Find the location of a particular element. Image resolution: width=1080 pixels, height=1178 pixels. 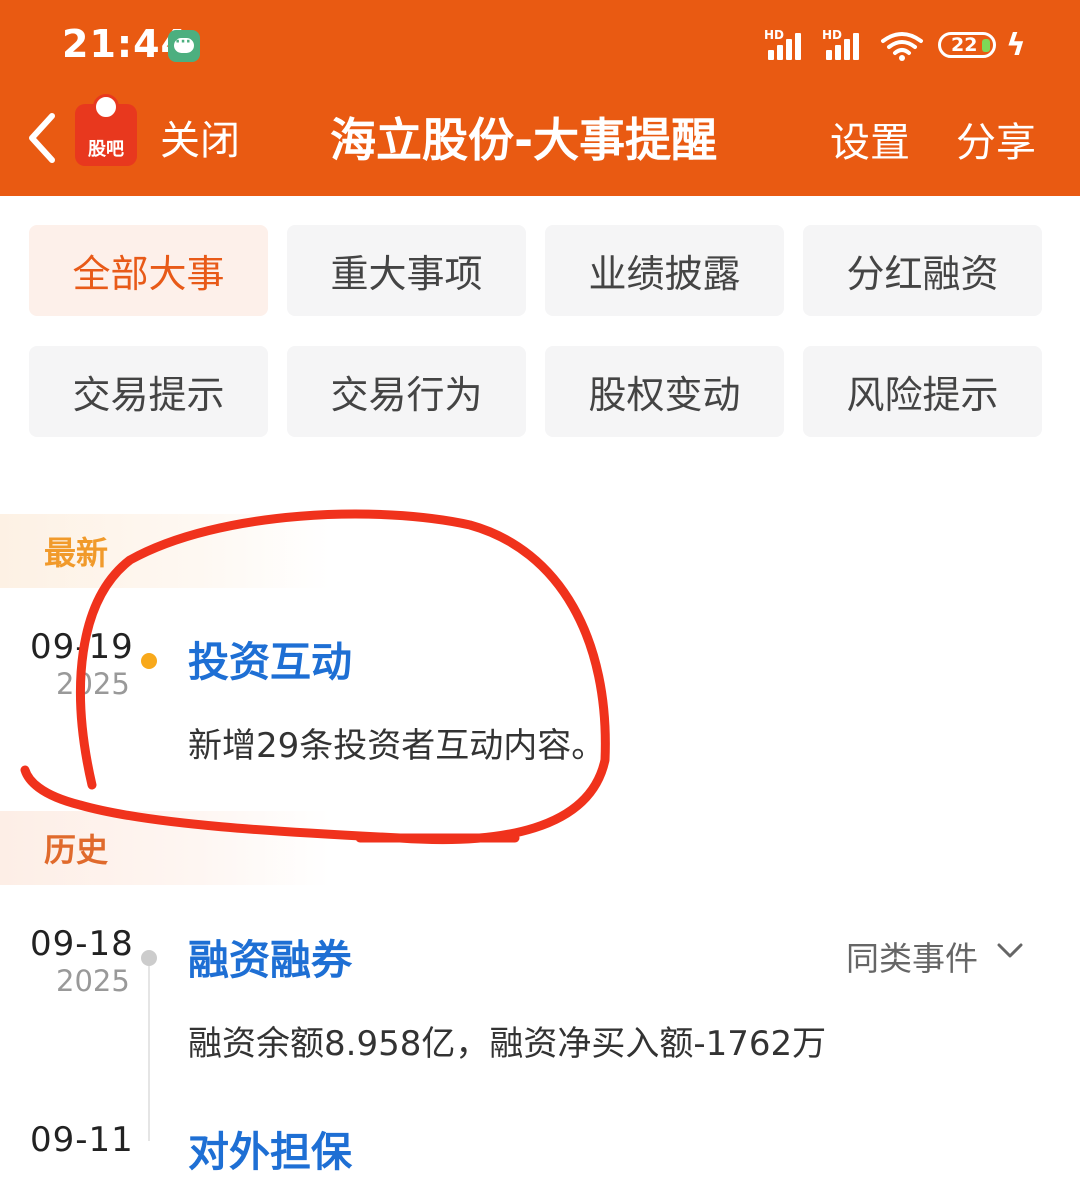

filter-all-events: 全部大事 is located at coordinates (148, 270).